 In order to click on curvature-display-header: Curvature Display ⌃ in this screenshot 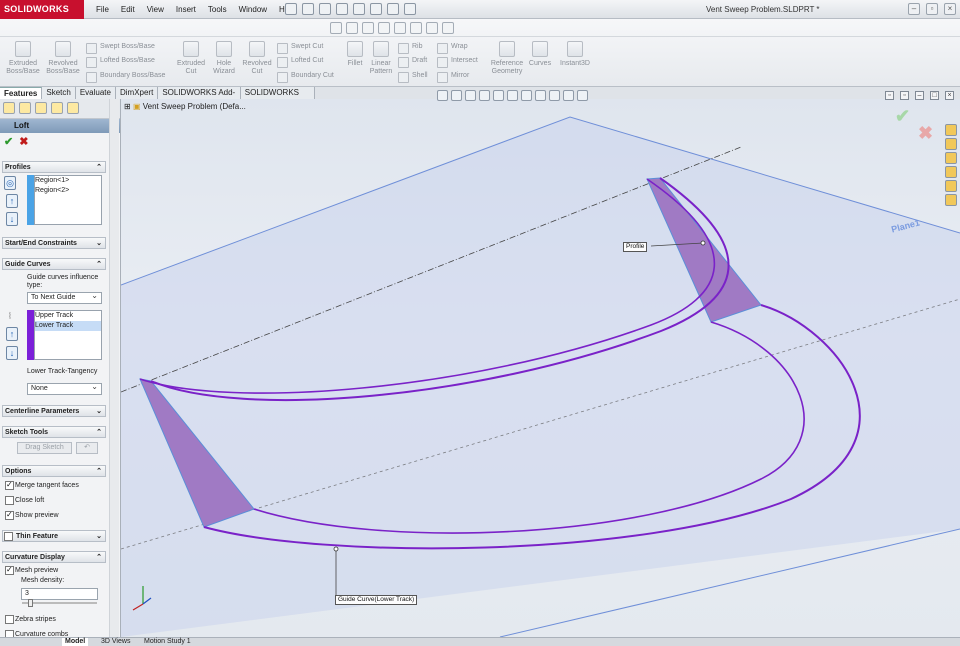, I will do `click(54, 557)`.